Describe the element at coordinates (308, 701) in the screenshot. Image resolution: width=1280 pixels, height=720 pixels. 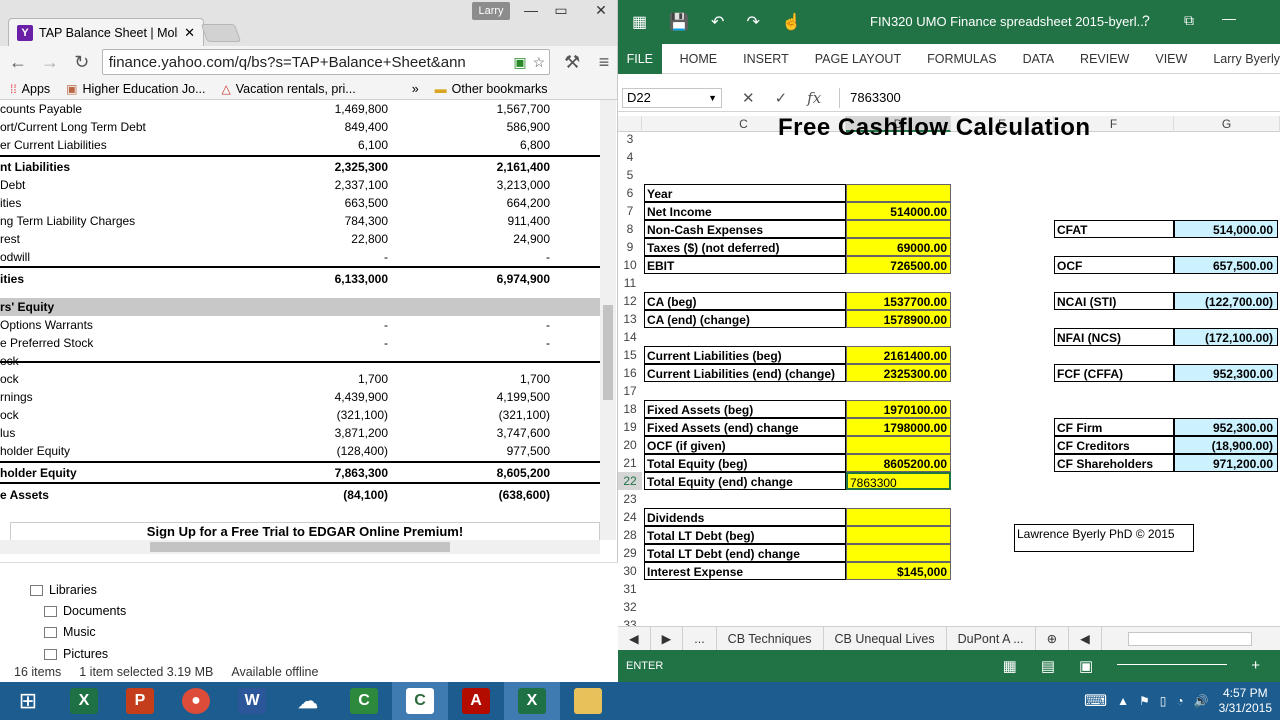
I see `taskbar-onedrive: ☁` at that location.